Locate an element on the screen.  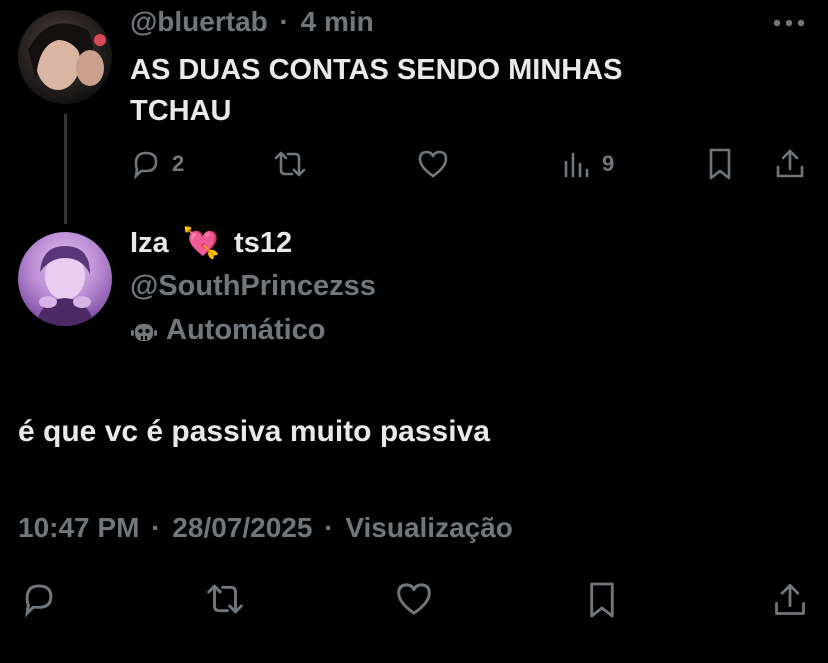
parent-share-button is located at coordinates (790, 164).